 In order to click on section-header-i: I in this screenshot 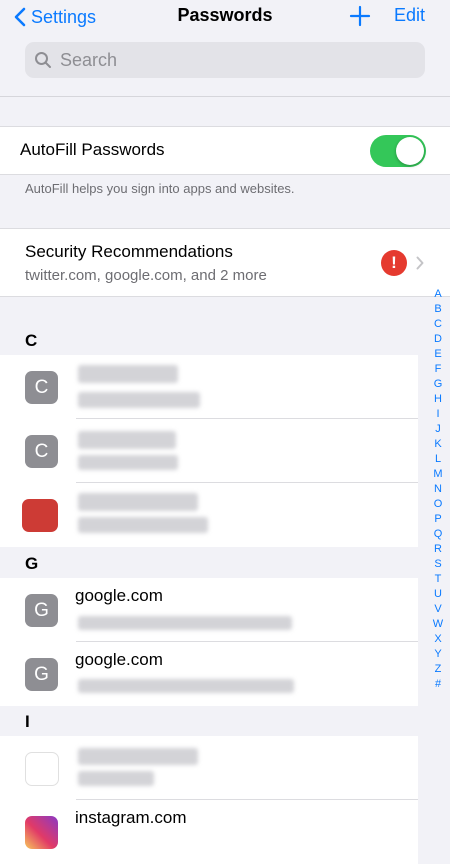, I will do `click(27, 721)`.